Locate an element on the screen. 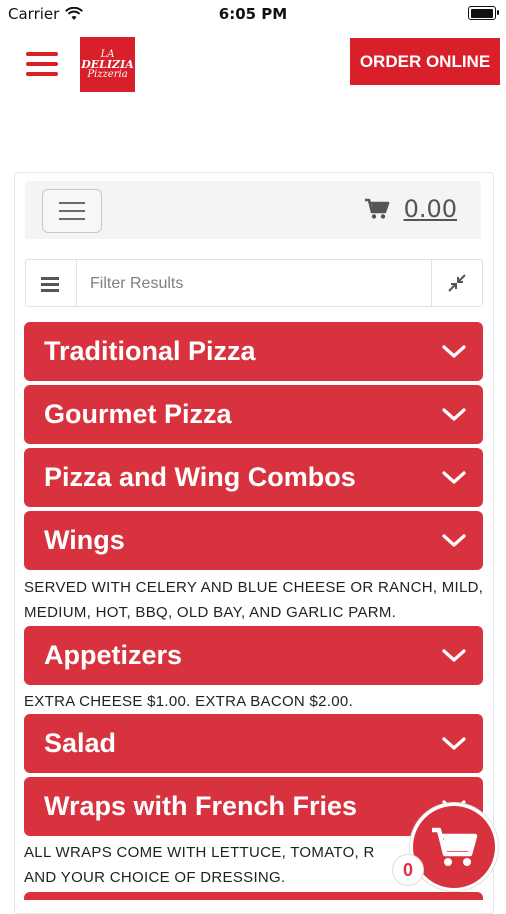 Image resolution: width=506 pixels, height=914 pixels. menu-toolbar: 0.00 is located at coordinates (253, 210).